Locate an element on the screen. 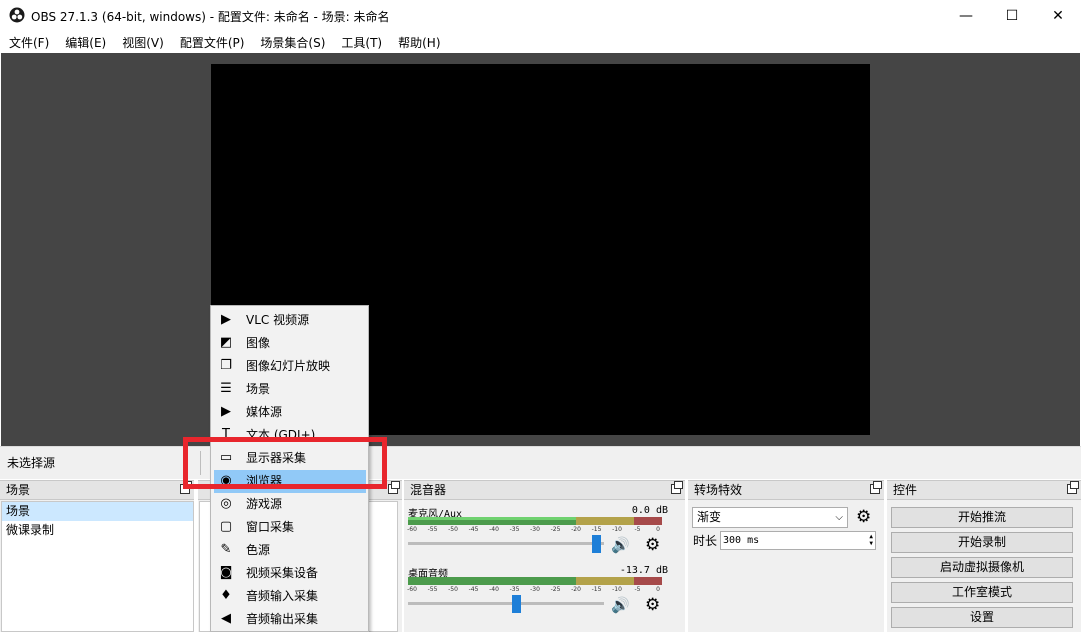 Image resolution: width=1081 pixels, height=632 pixels. meter-tick-label: -60 is located at coordinates (412, 589).